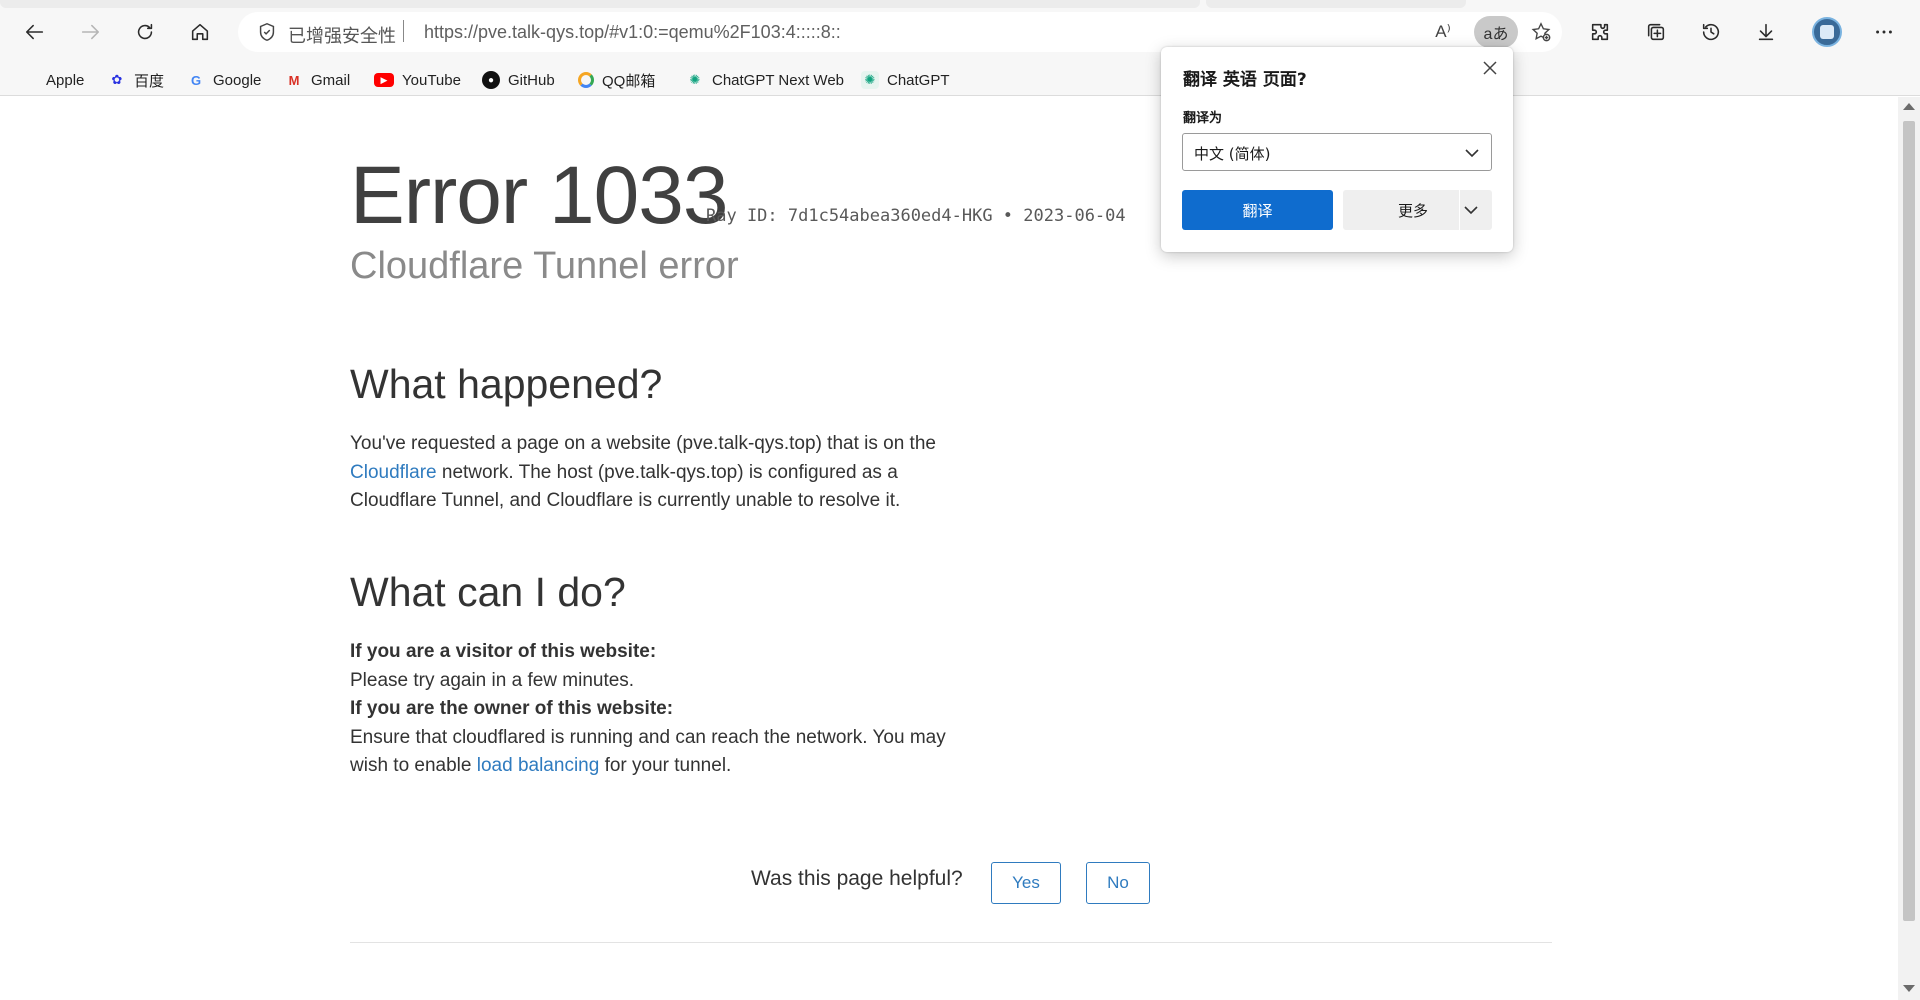 The width and height of the screenshot is (1920, 1000). Describe the element at coordinates (384, 80) in the screenshot. I see `youtube-icon: ▶` at that location.